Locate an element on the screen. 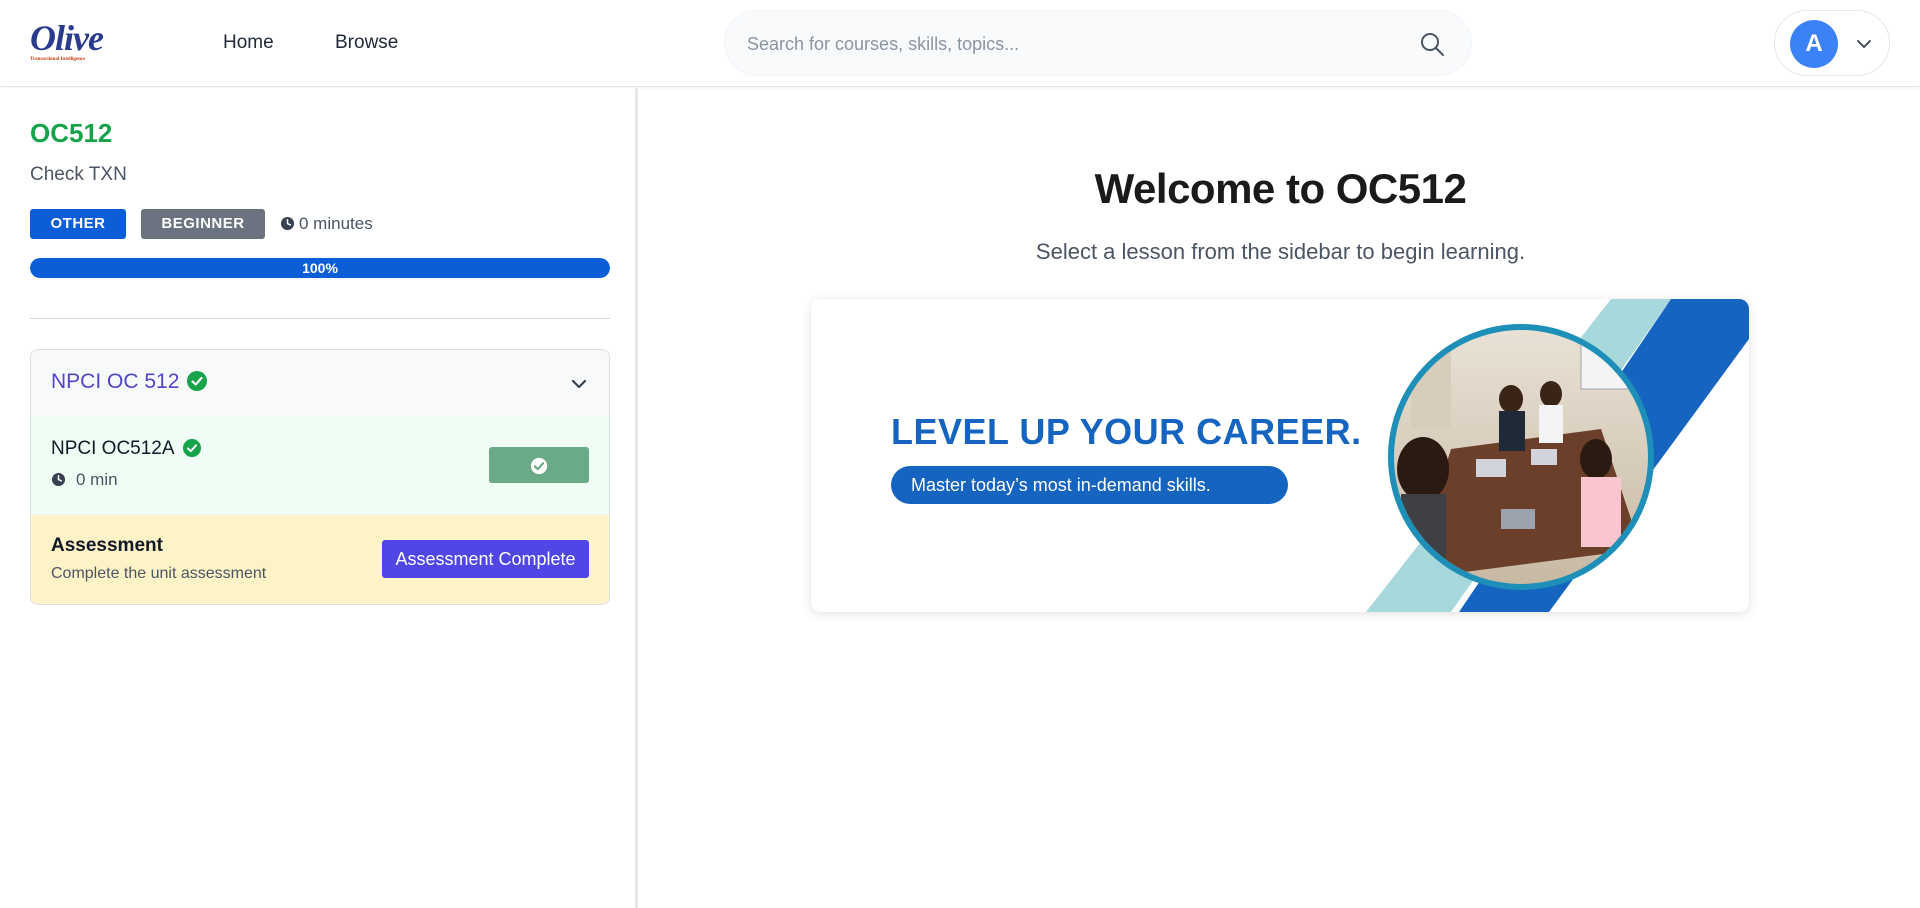 This screenshot has height=908, width=1920. lesson-completed-button is located at coordinates (539, 465).